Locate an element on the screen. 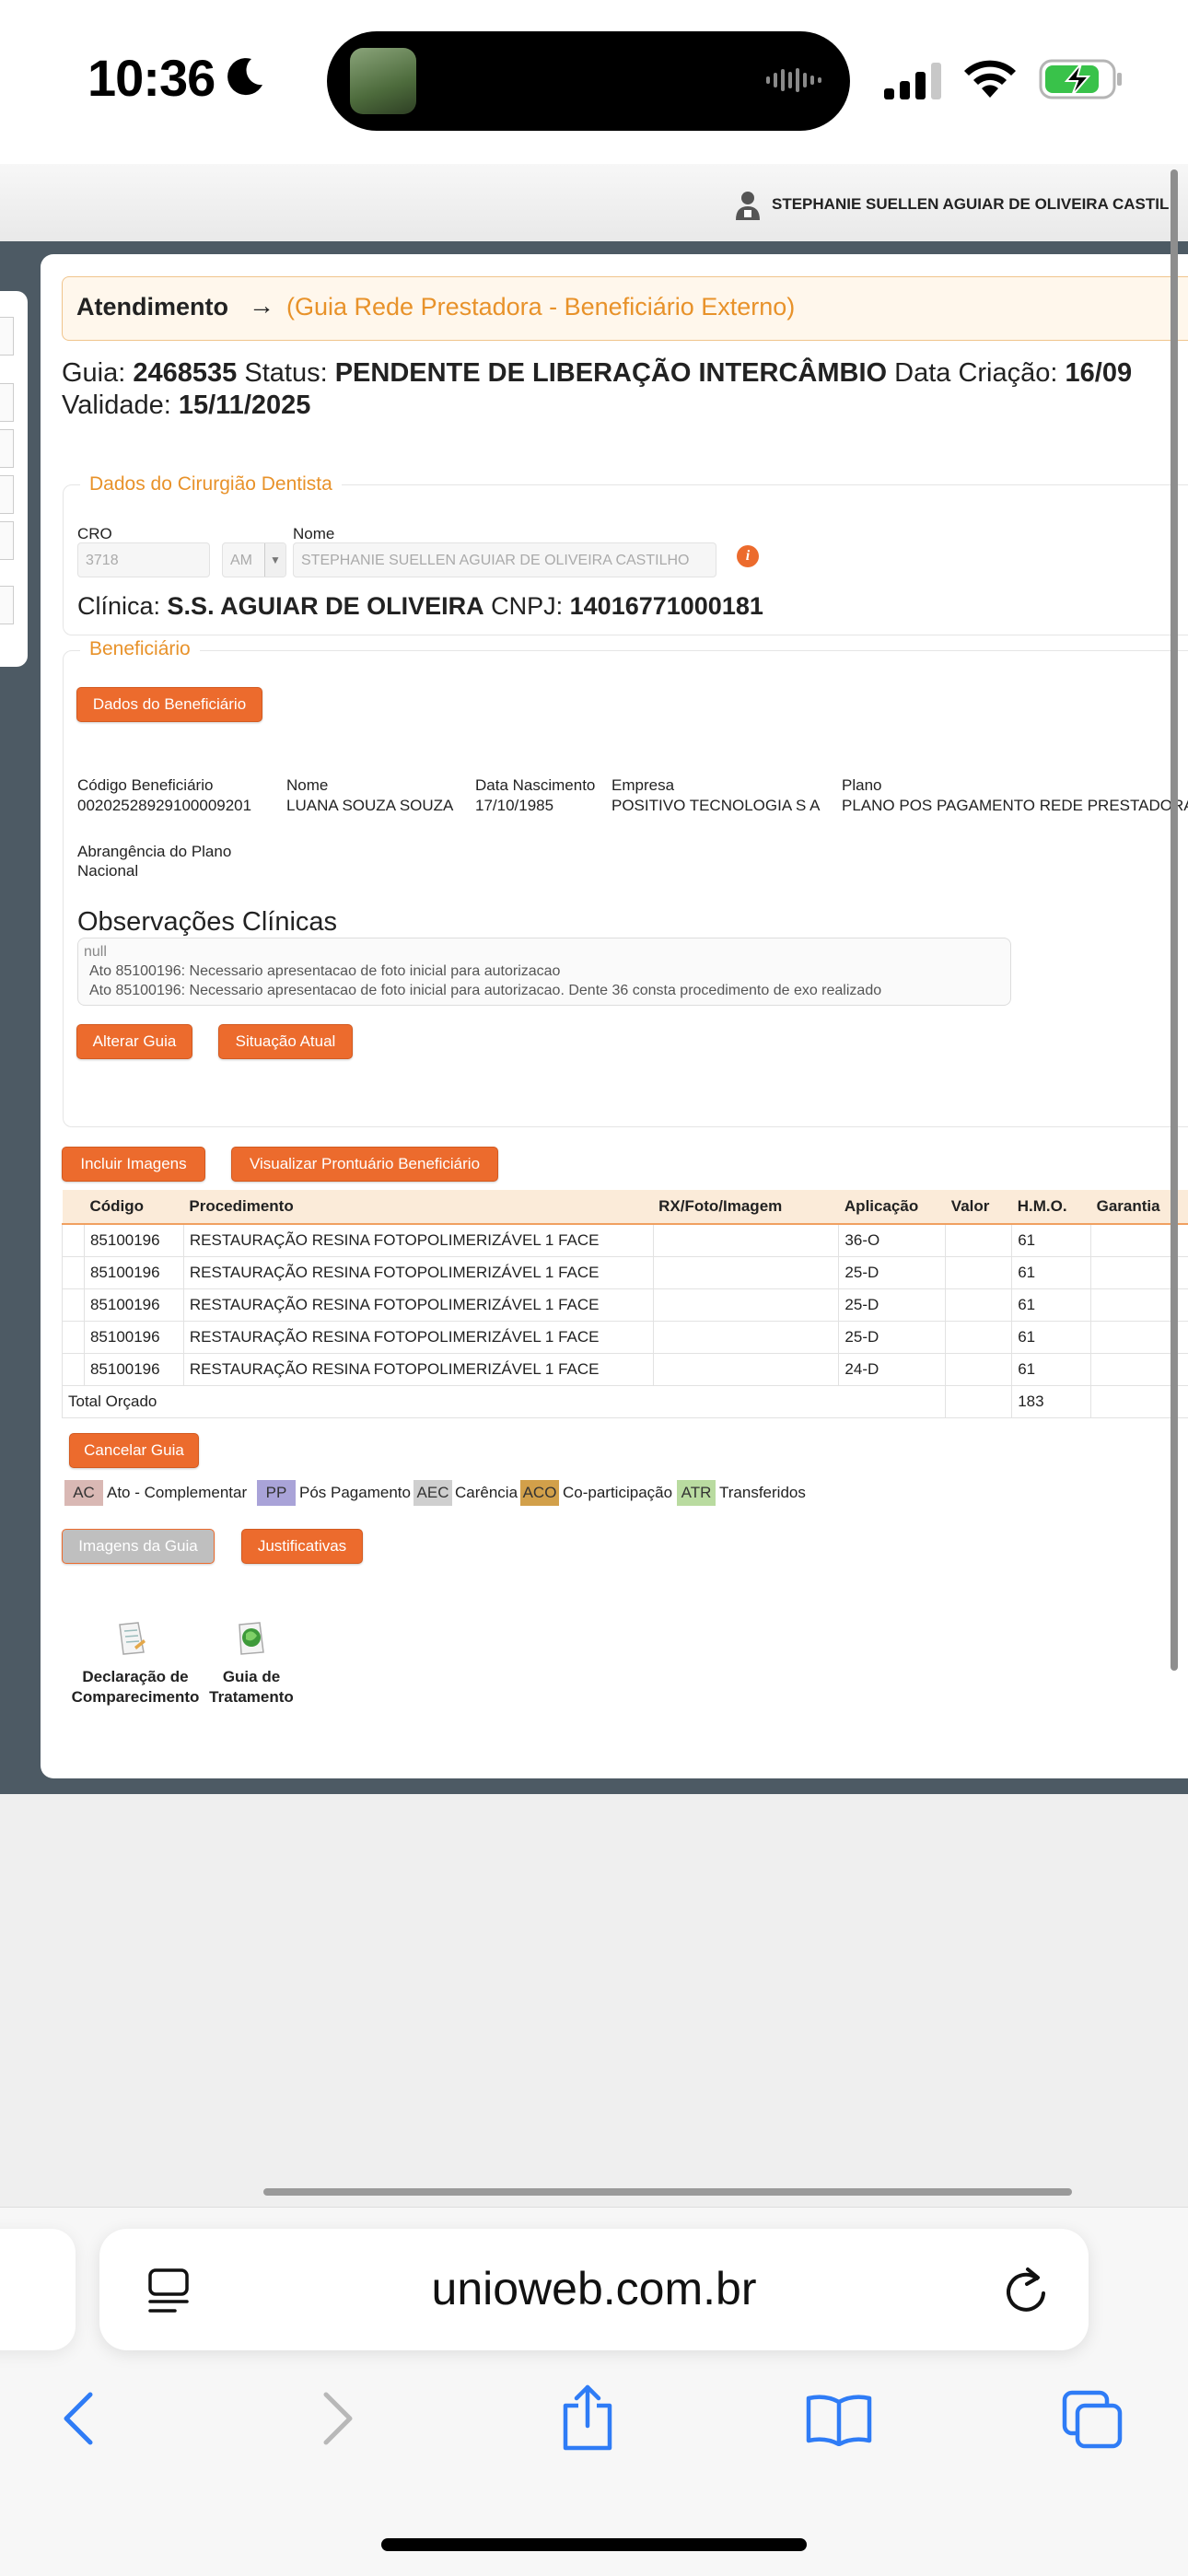 Image resolution: width=1188 pixels, height=2576 pixels. nome-dentista-label: Nome is located at coordinates (313, 534).